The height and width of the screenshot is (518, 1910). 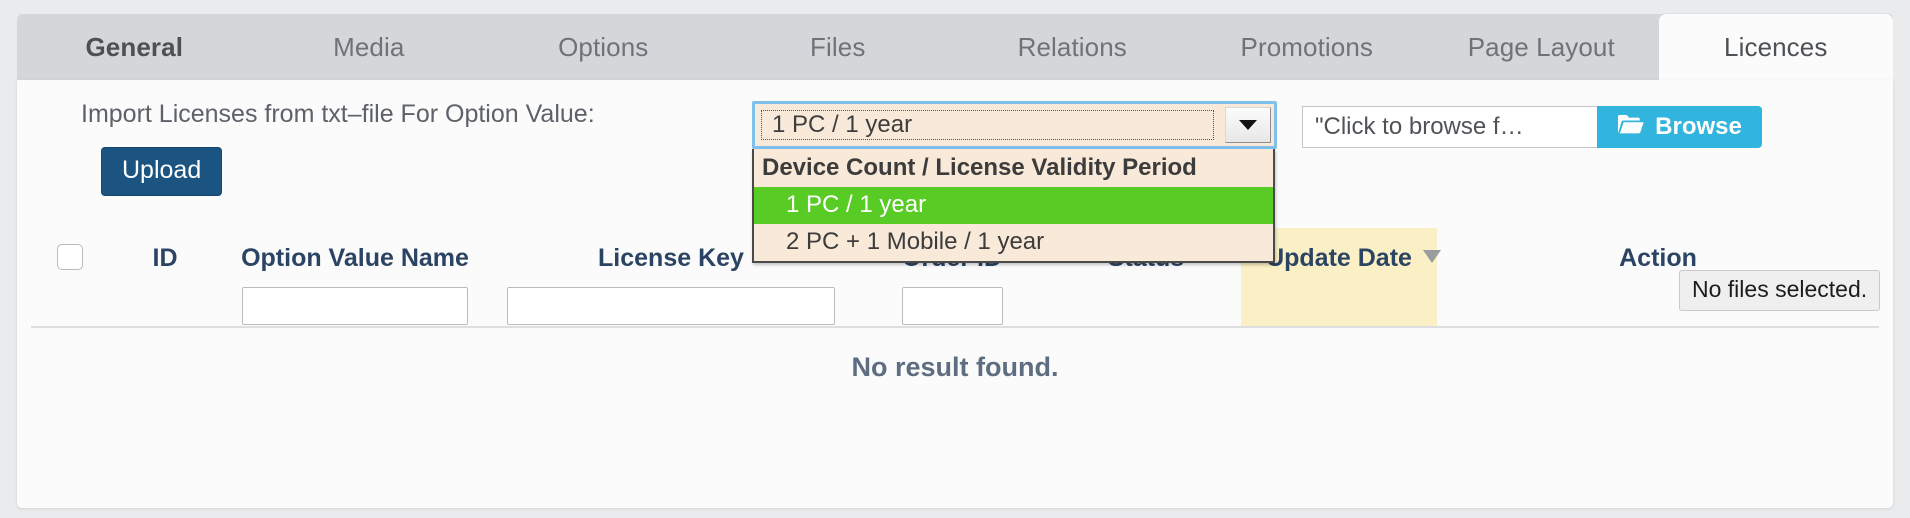 I want to click on tab-label: Media, so click(x=369, y=46).